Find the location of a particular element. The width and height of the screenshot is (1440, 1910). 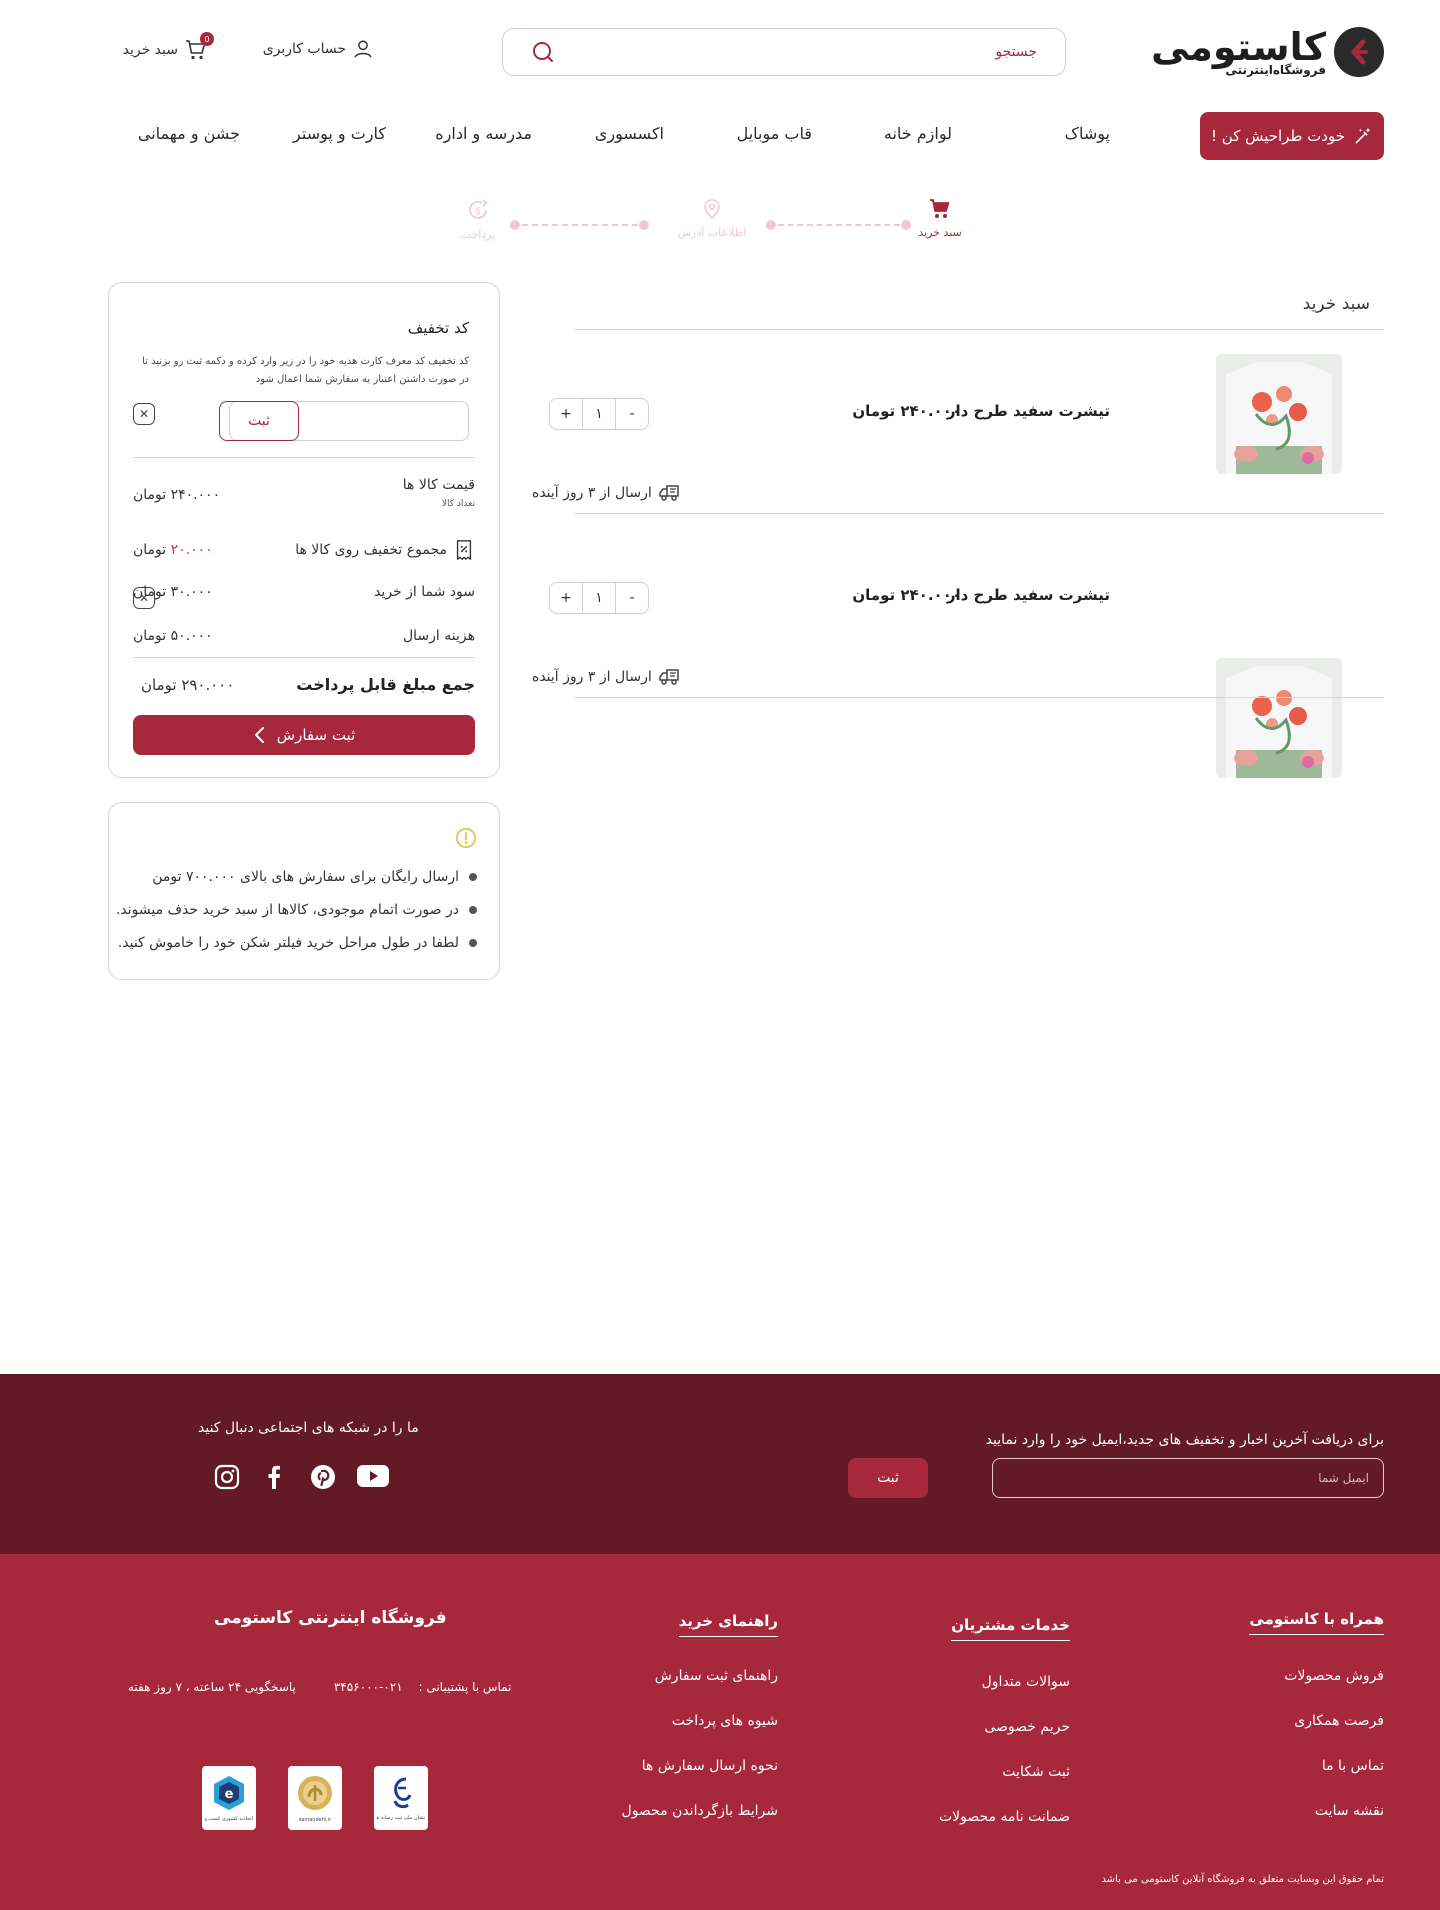

support-label: تماس با پشتیبانی : is located at coordinates (465, 1687).